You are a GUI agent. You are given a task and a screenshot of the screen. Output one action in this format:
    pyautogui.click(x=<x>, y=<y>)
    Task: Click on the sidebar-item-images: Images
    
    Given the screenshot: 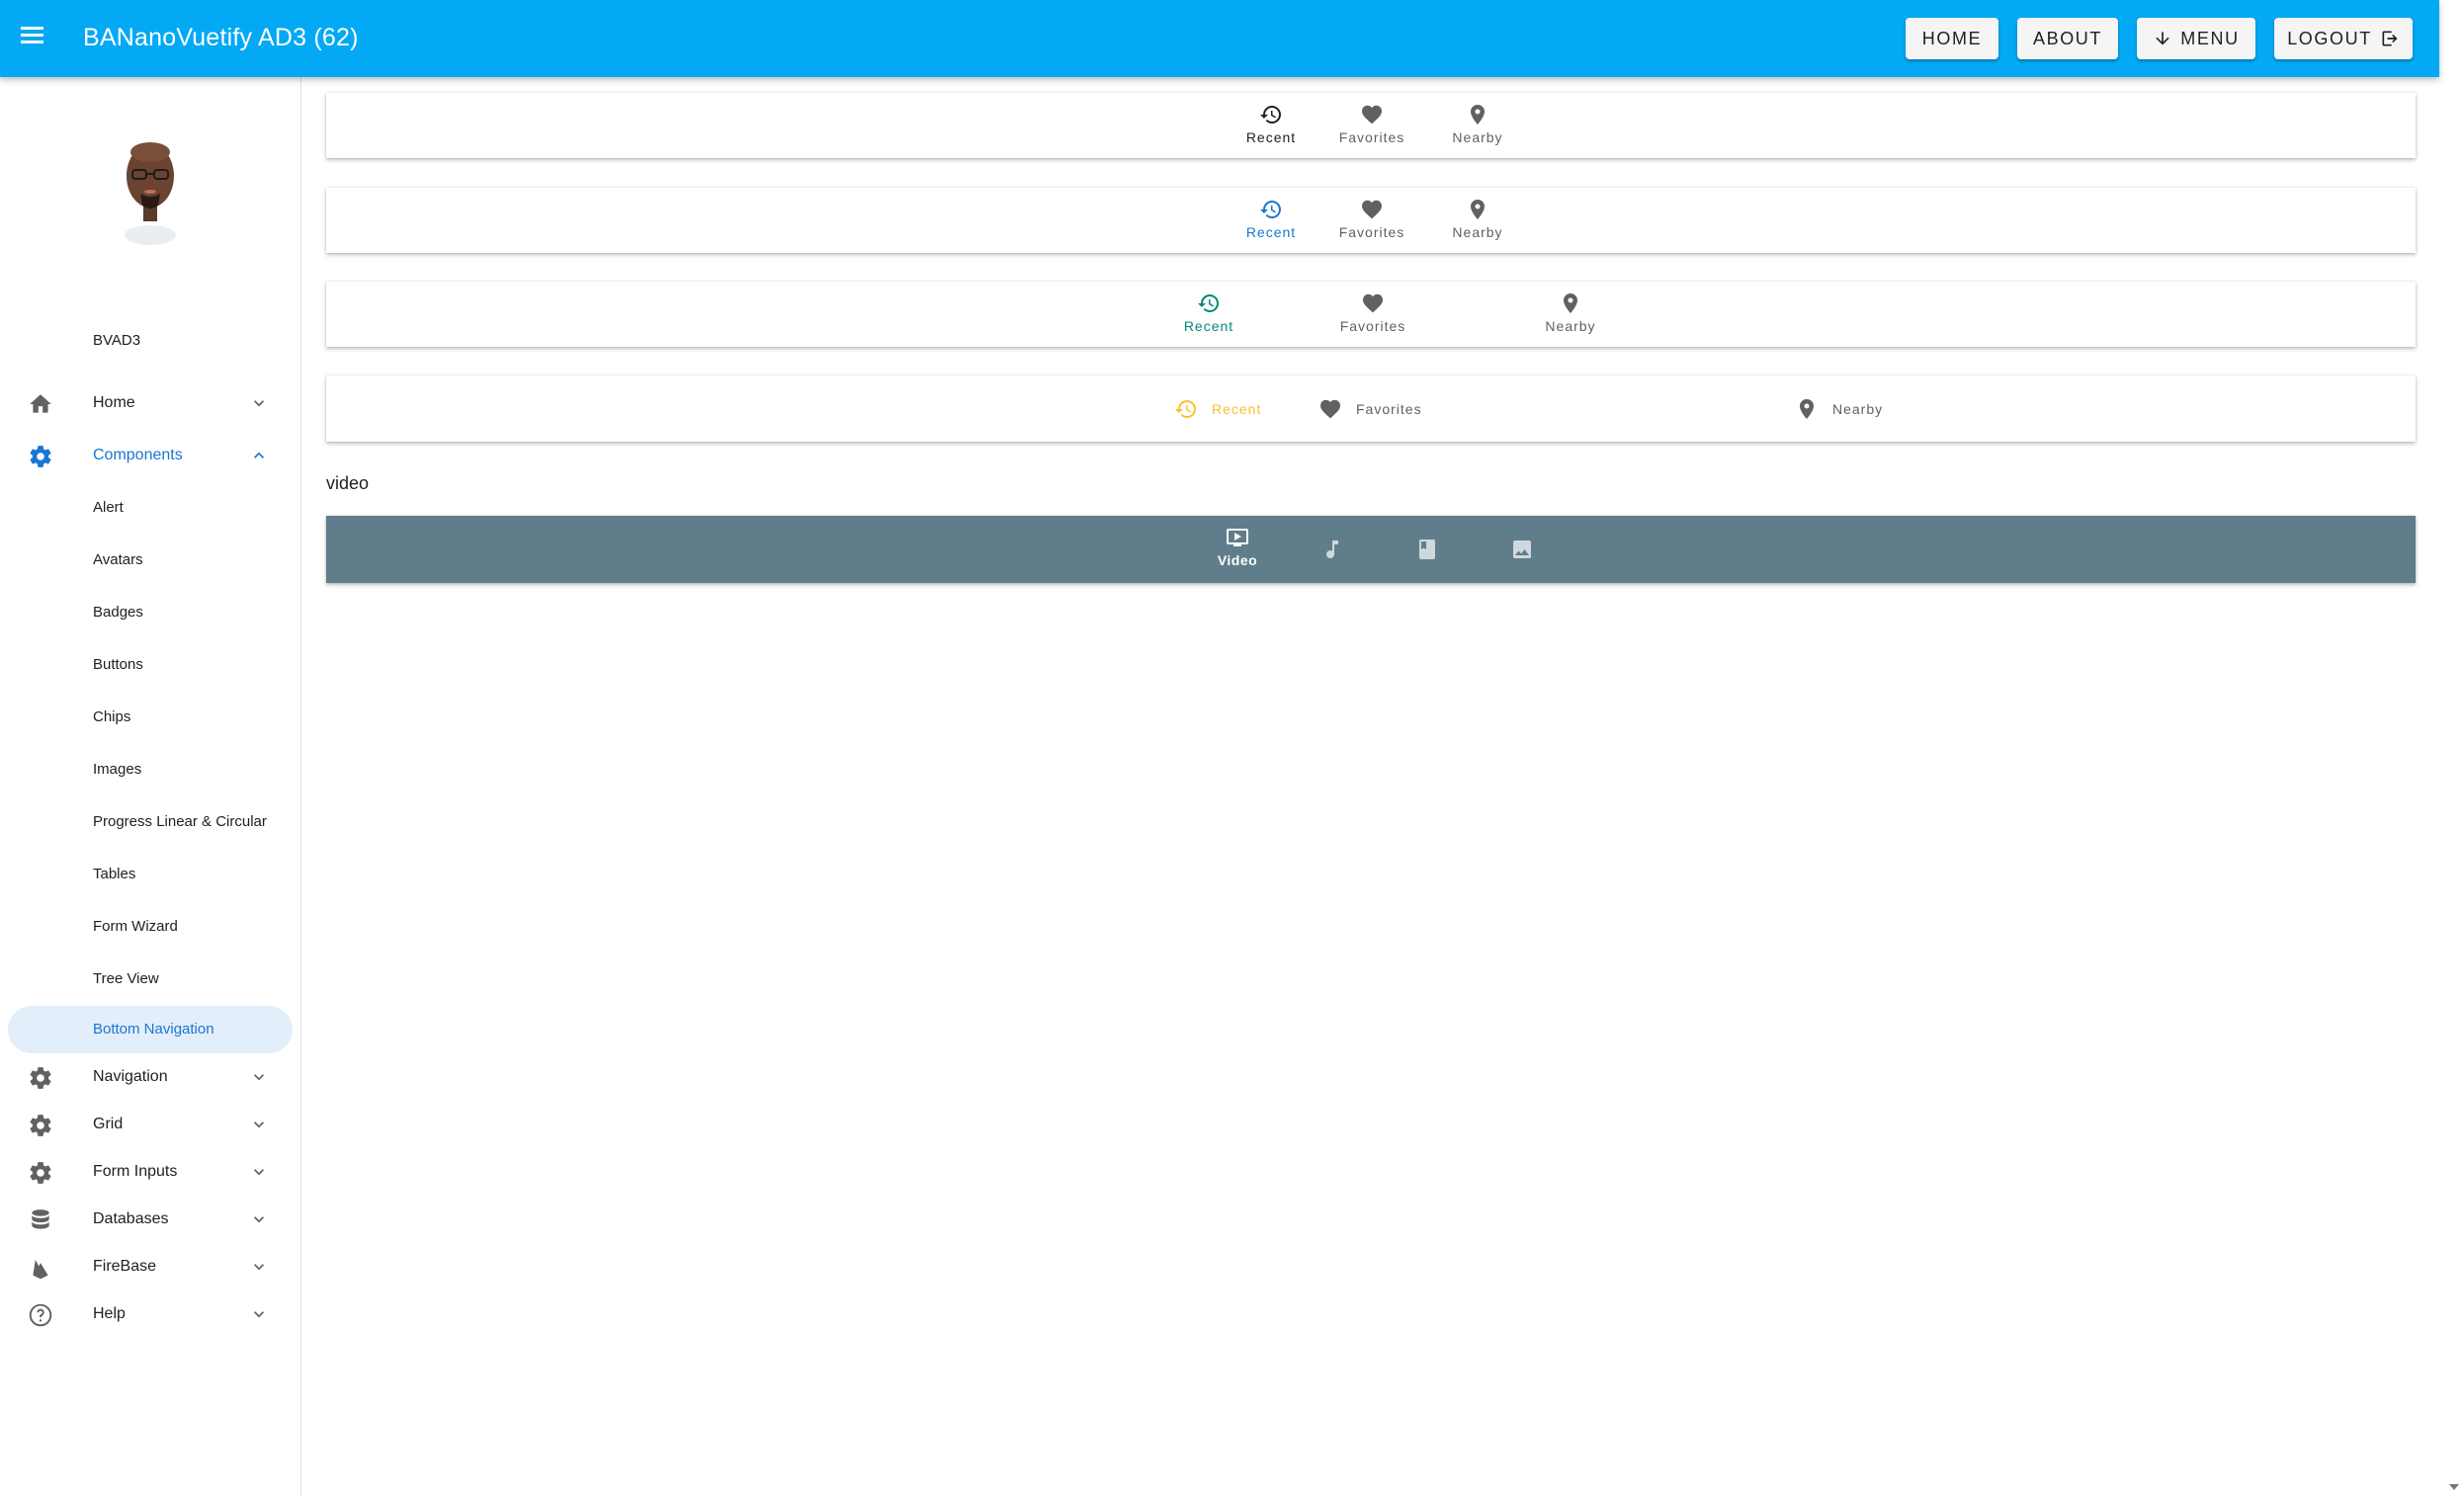 What is the action you would take?
    pyautogui.click(x=148, y=768)
    